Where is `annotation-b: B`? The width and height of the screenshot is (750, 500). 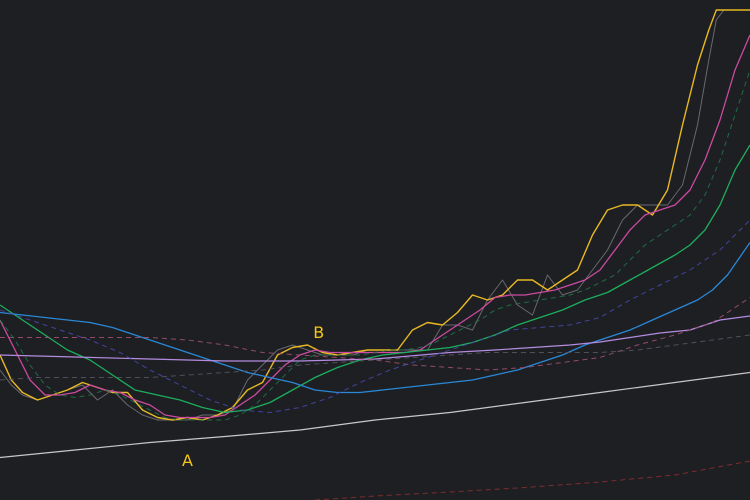 annotation-b: B is located at coordinates (318, 332).